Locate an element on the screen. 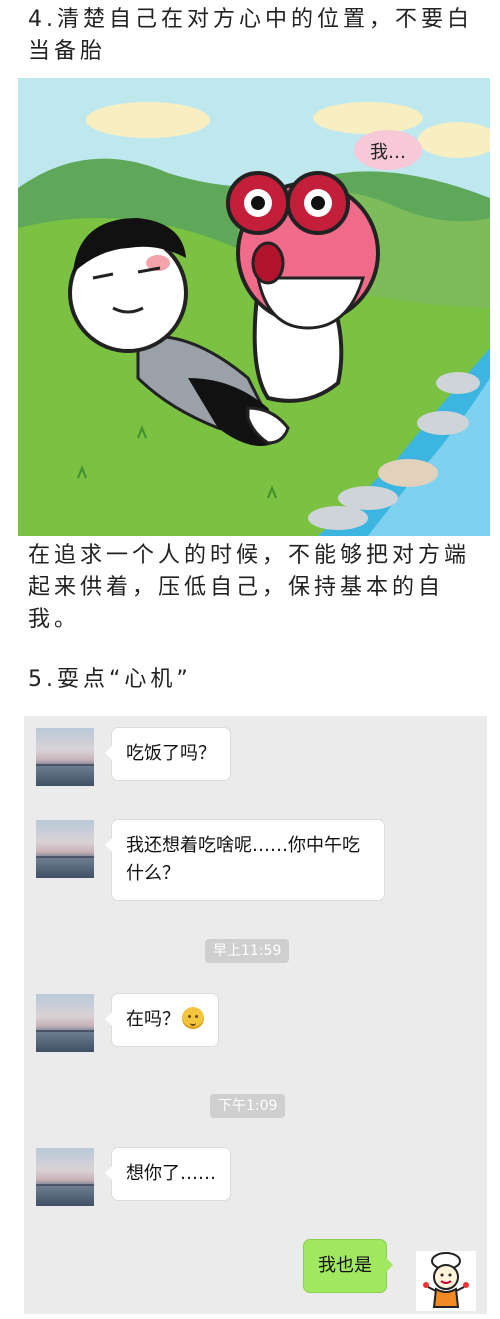 The height and width of the screenshot is (1319, 500). chat-message-incoming: 在吗？ is located at coordinates (161, 1020).